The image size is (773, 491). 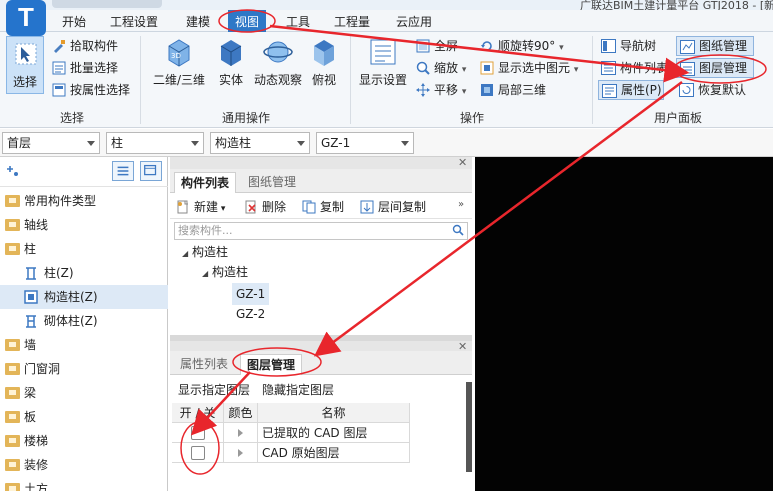 What do you see at coordinates (458, 230) in the screenshot?
I see `search-icon` at bounding box center [458, 230].